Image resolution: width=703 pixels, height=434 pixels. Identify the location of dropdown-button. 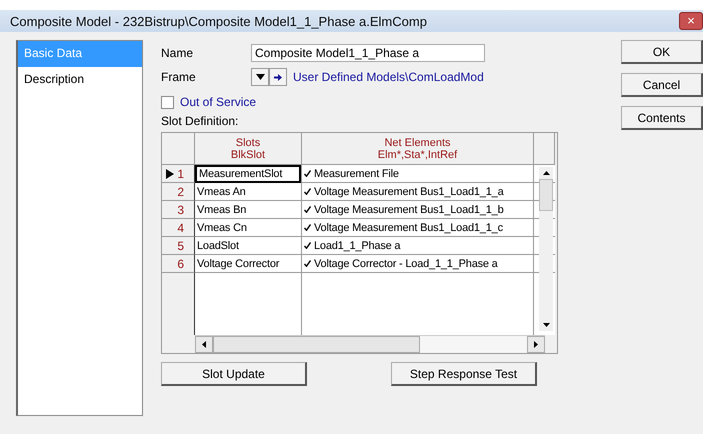
(260, 77).